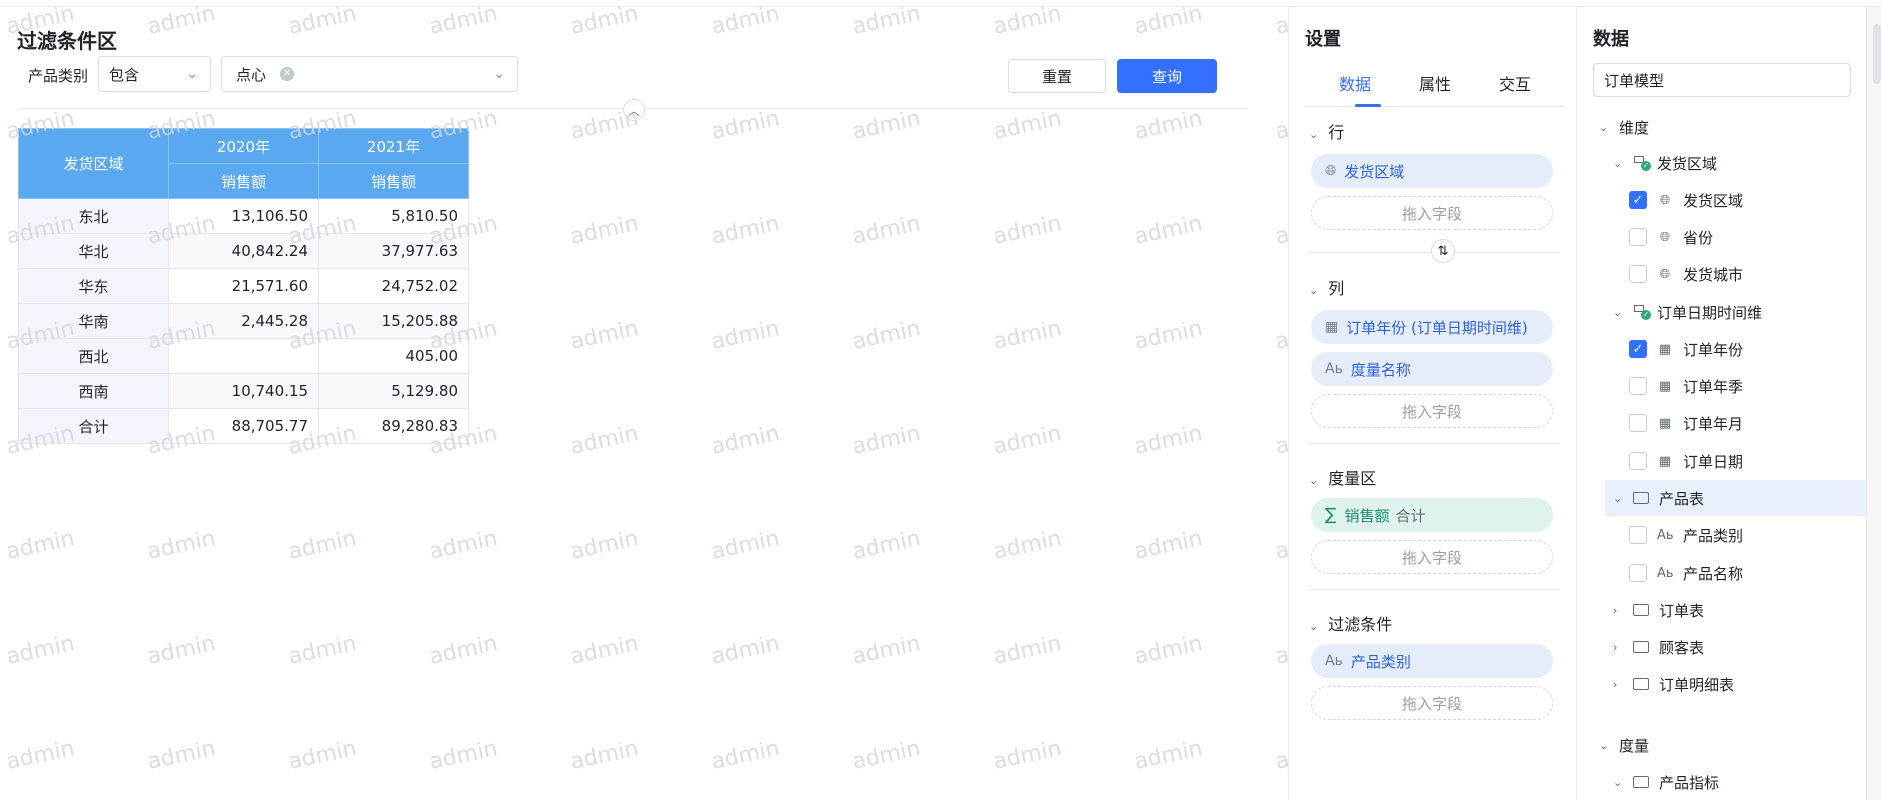 This screenshot has width=1881, height=800. I want to click on tree-item: › 订单明细表, so click(1722, 684).